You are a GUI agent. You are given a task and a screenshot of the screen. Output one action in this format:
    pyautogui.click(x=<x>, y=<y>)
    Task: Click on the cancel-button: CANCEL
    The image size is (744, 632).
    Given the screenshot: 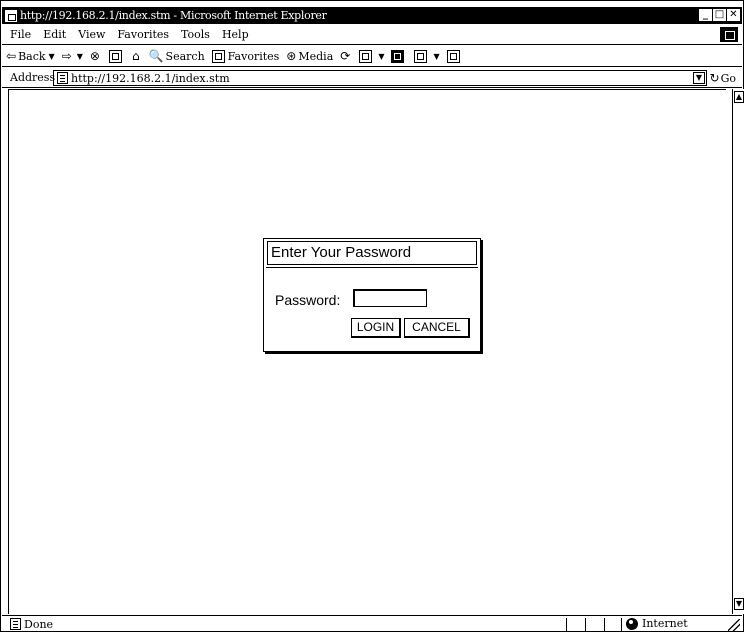 What is the action you would take?
    pyautogui.click(x=437, y=328)
    